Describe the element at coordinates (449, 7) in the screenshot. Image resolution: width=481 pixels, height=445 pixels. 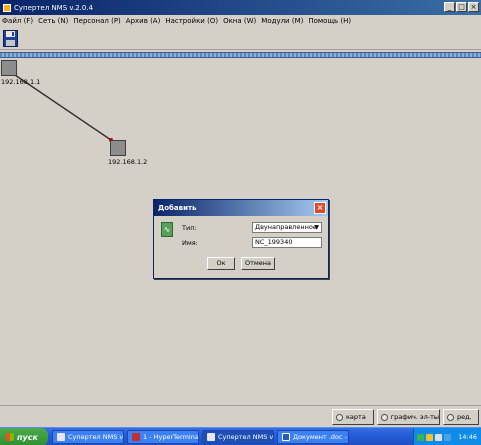
I see `minimize-button: _` at that location.